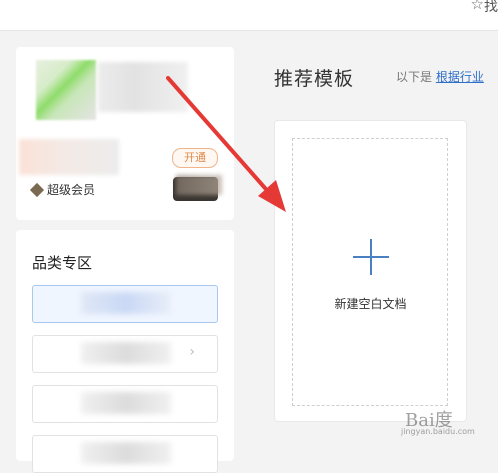  Describe the element at coordinates (195, 158) in the screenshot. I see `open-badge: 开通` at that location.